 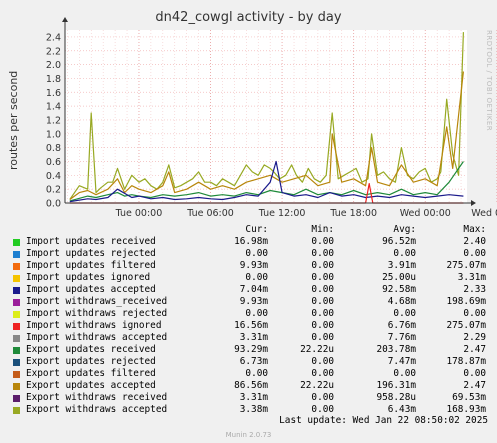 What do you see at coordinates (396, 385) in the screenshot?
I see `legend-avg-value: 196.31m` at bounding box center [396, 385].